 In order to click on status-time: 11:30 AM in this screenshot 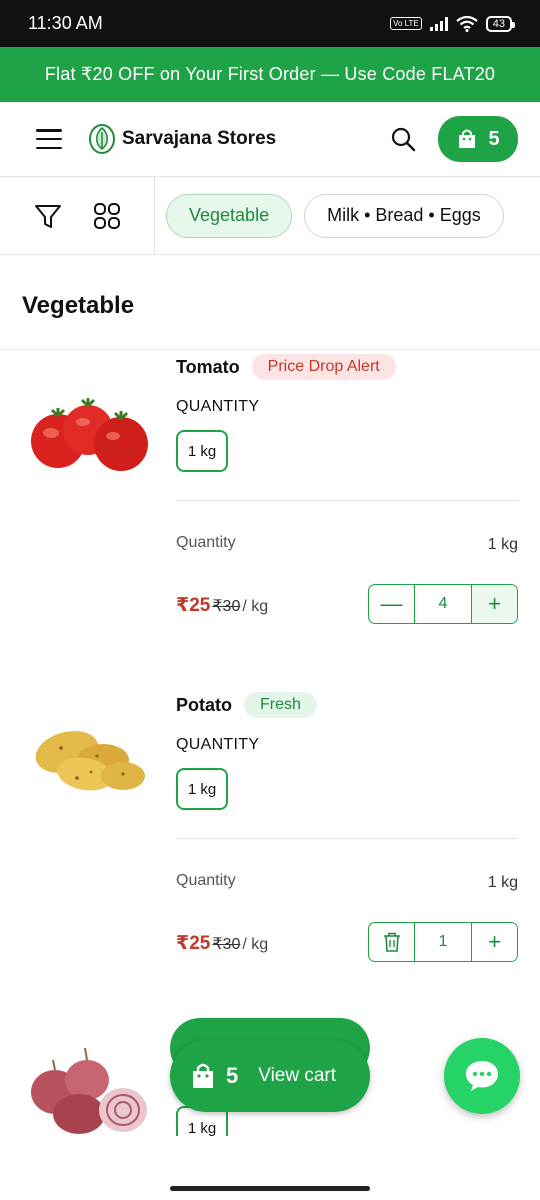, I will do `click(65, 23)`.